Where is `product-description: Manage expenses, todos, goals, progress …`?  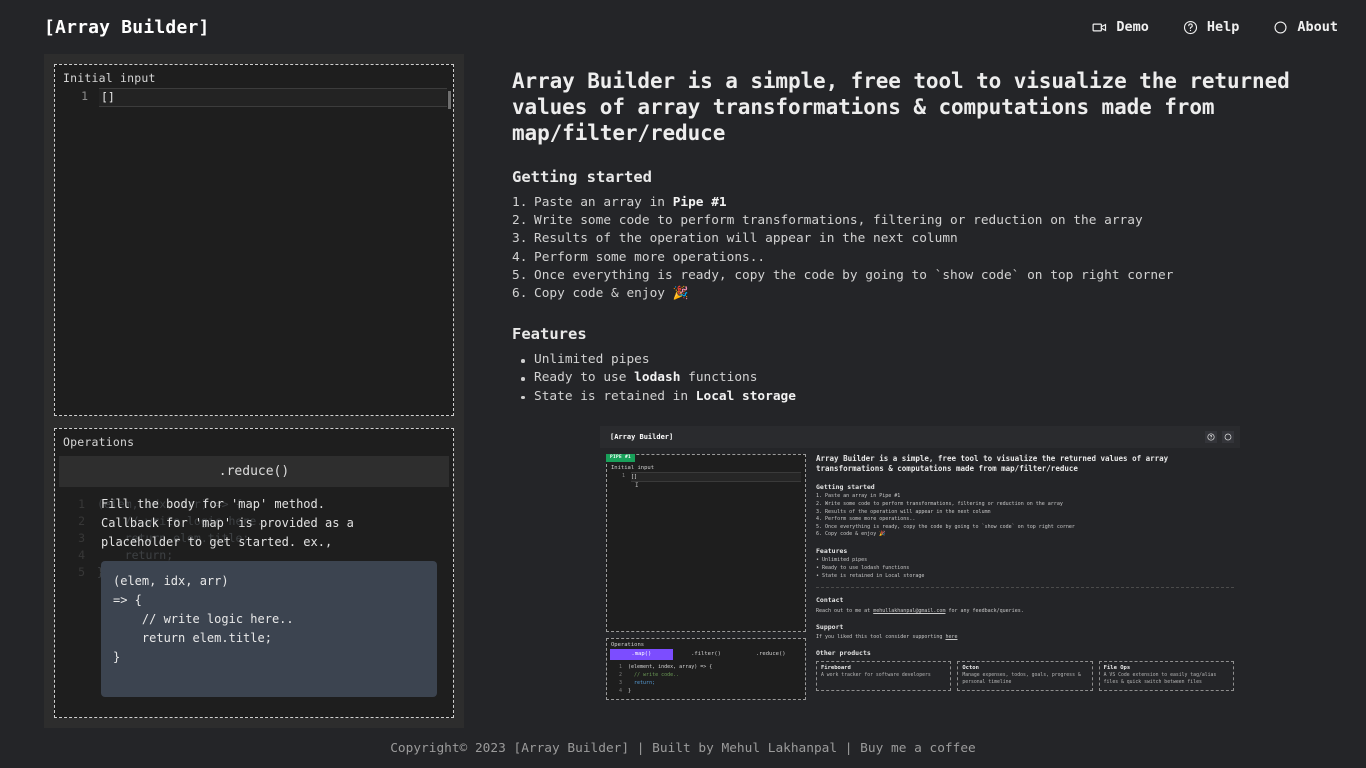
product-description: Manage expenses, todos, goals, progress … is located at coordinates (1021, 679).